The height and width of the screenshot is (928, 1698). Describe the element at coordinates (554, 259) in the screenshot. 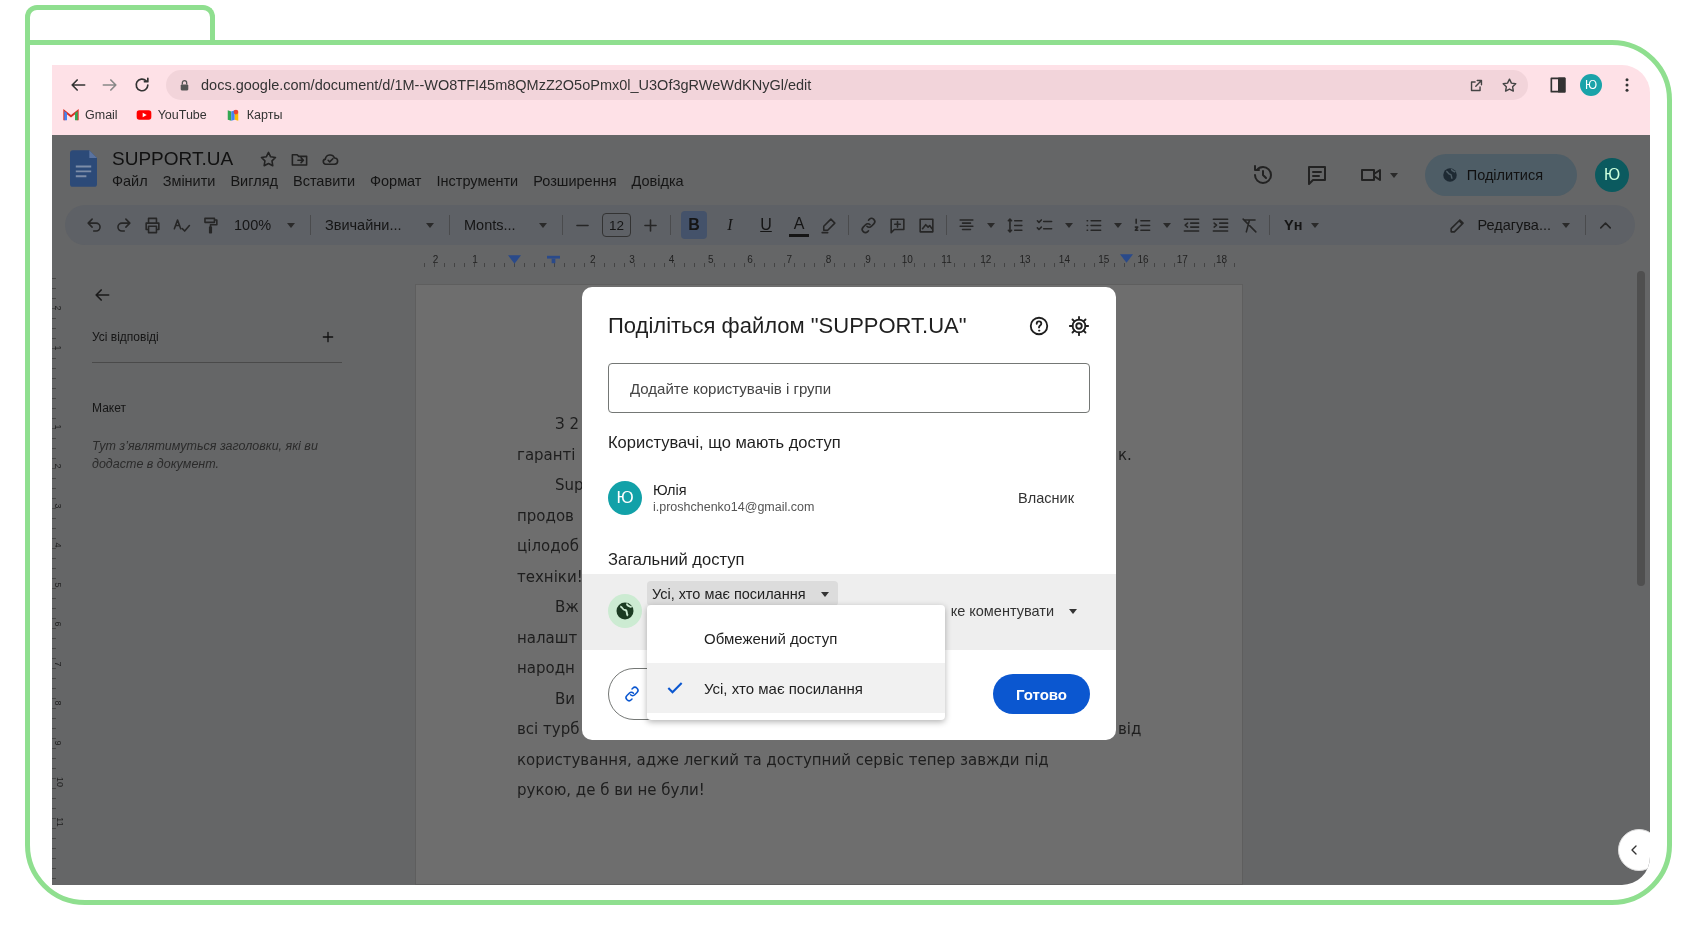

I see `tab-marker-icon` at that location.